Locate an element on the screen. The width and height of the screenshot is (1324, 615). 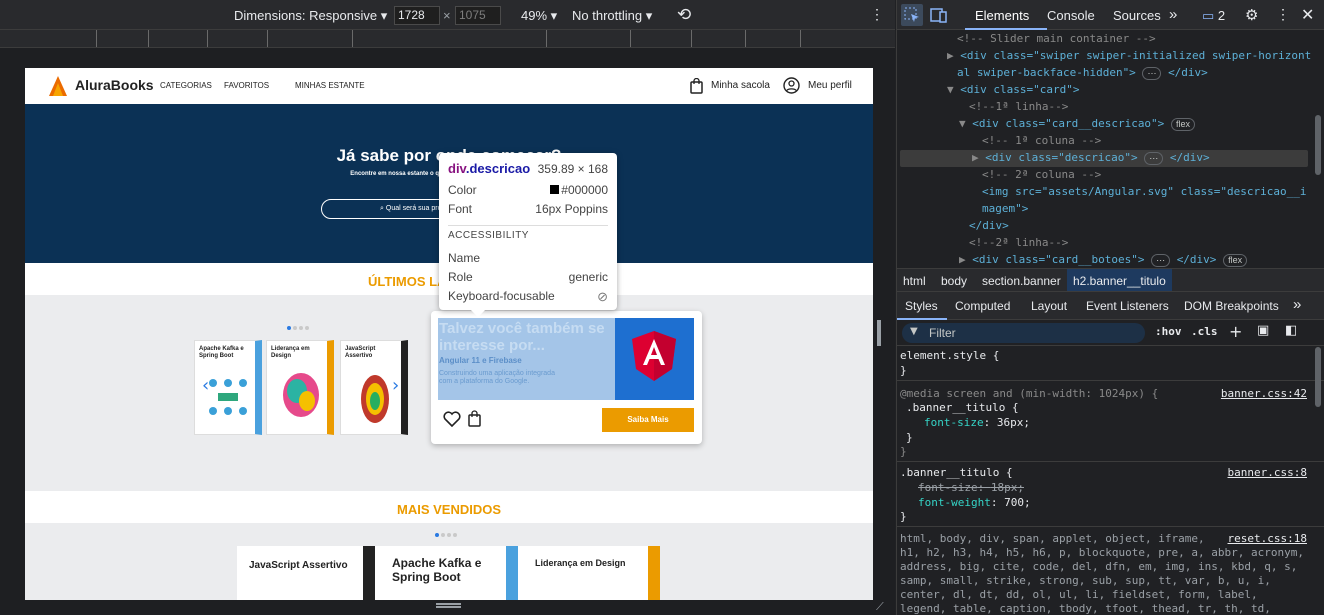
close-icon: ✕ is located at coordinates (1307, 15).